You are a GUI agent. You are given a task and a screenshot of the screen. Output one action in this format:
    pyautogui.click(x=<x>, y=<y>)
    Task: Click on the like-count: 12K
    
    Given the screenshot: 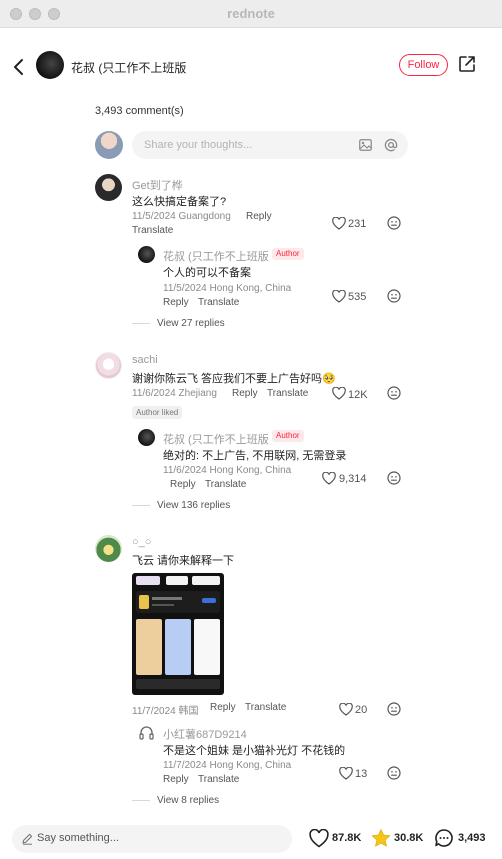 What is the action you would take?
    pyautogui.click(x=358, y=395)
    